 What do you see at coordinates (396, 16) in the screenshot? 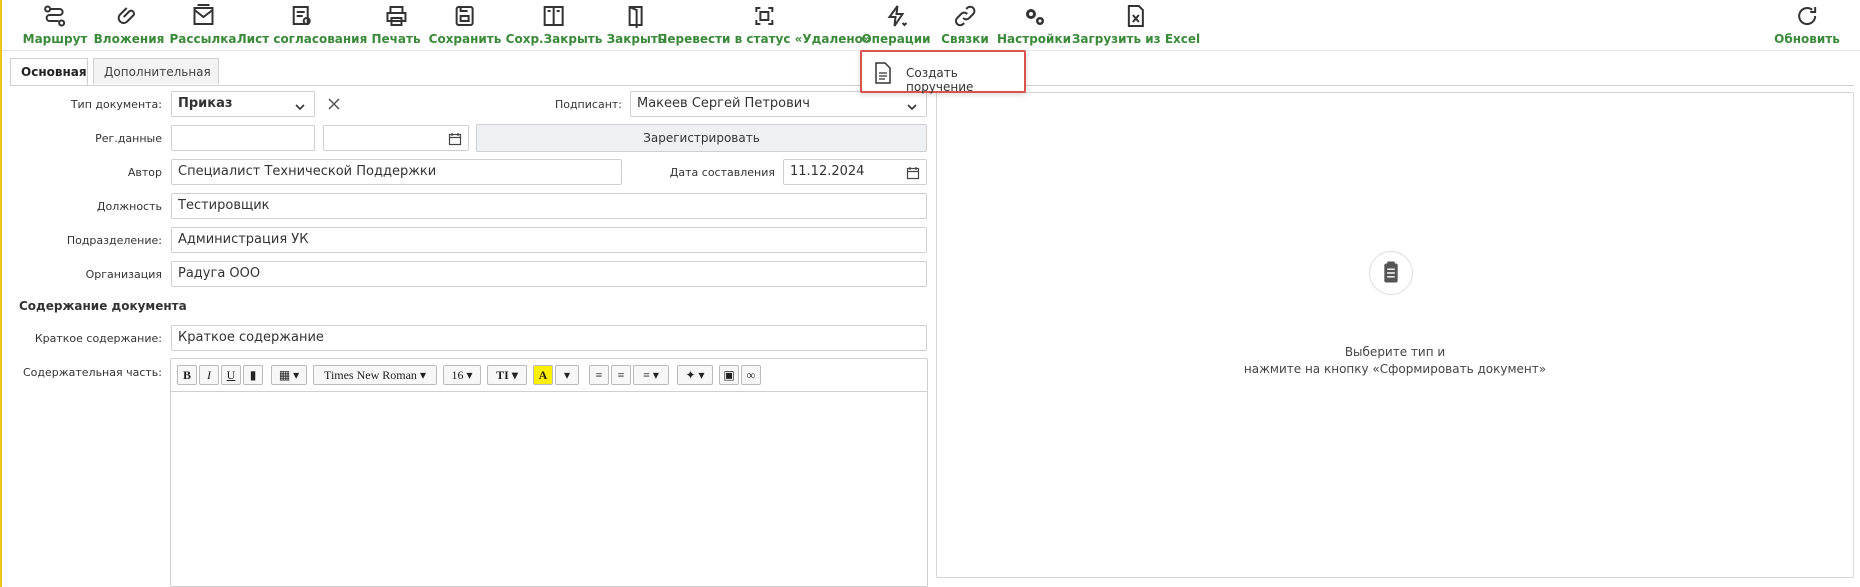
I see `printer-icon` at bounding box center [396, 16].